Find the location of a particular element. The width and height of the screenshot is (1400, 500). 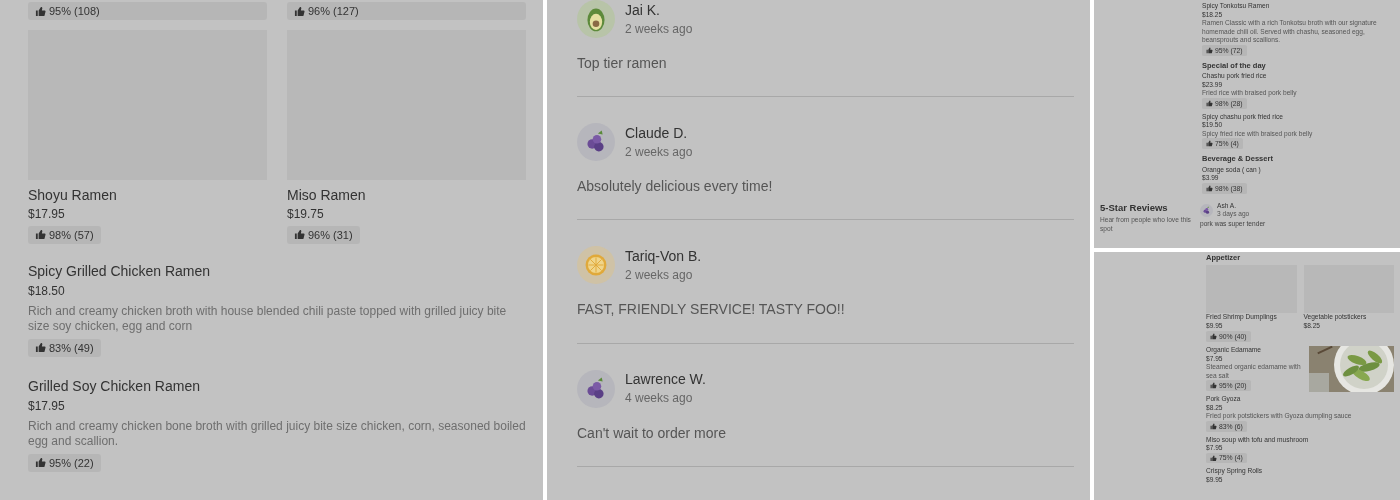

review-time: 4 weeks ago is located at coordinates (659, 399).